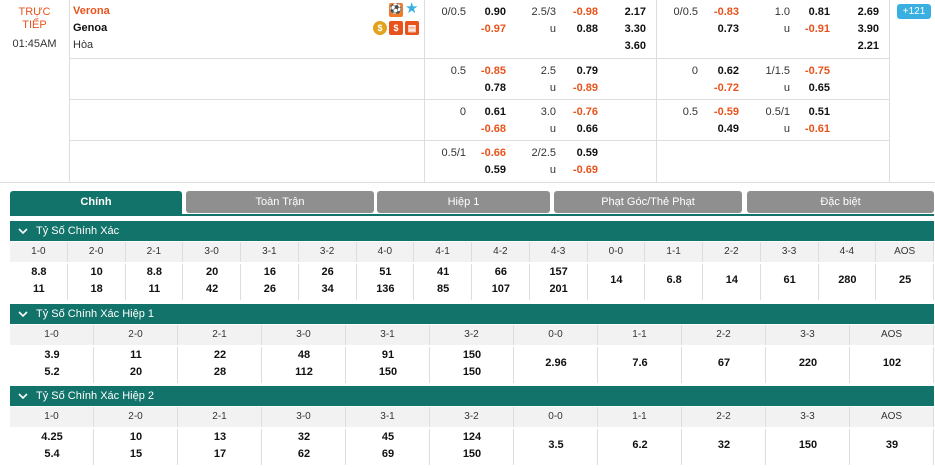  Describe the element at coordinates (905, 280) in the screenshot. I see `score-odds-home: 25` at that location.